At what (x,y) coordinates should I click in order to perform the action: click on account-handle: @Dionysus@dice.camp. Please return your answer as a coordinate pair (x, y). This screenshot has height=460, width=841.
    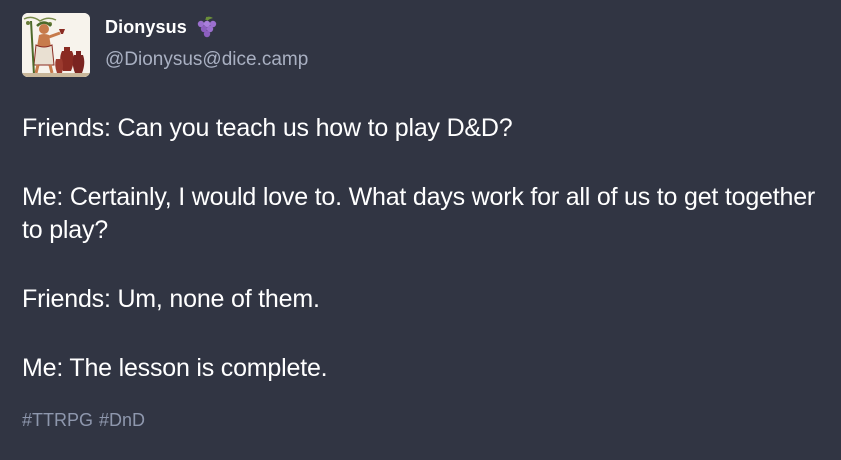
    Looking at the image, I should click on (206, 60).